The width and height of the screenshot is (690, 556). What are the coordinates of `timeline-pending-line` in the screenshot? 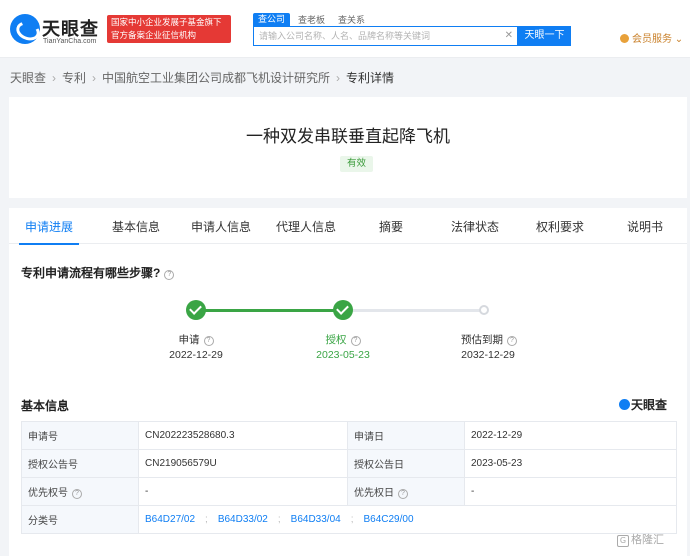 It's located at (414, 310).